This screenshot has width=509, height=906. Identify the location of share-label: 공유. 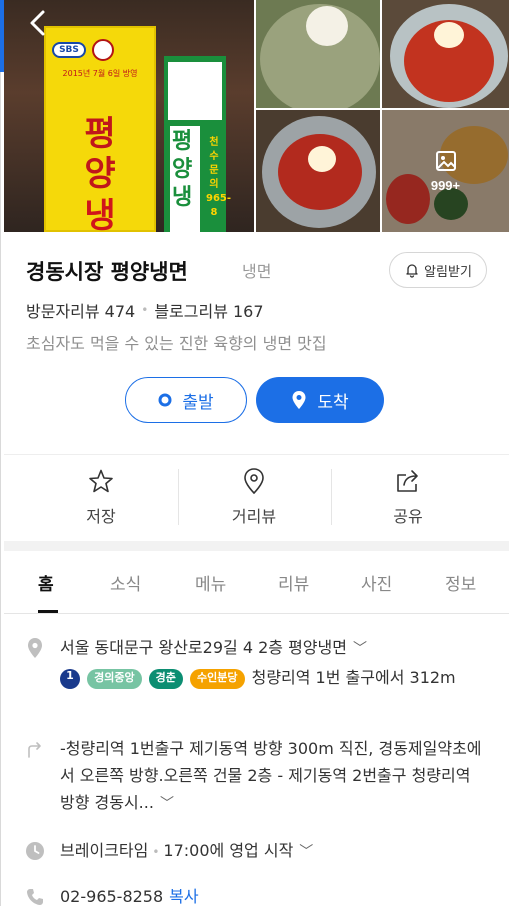
(408, 516).